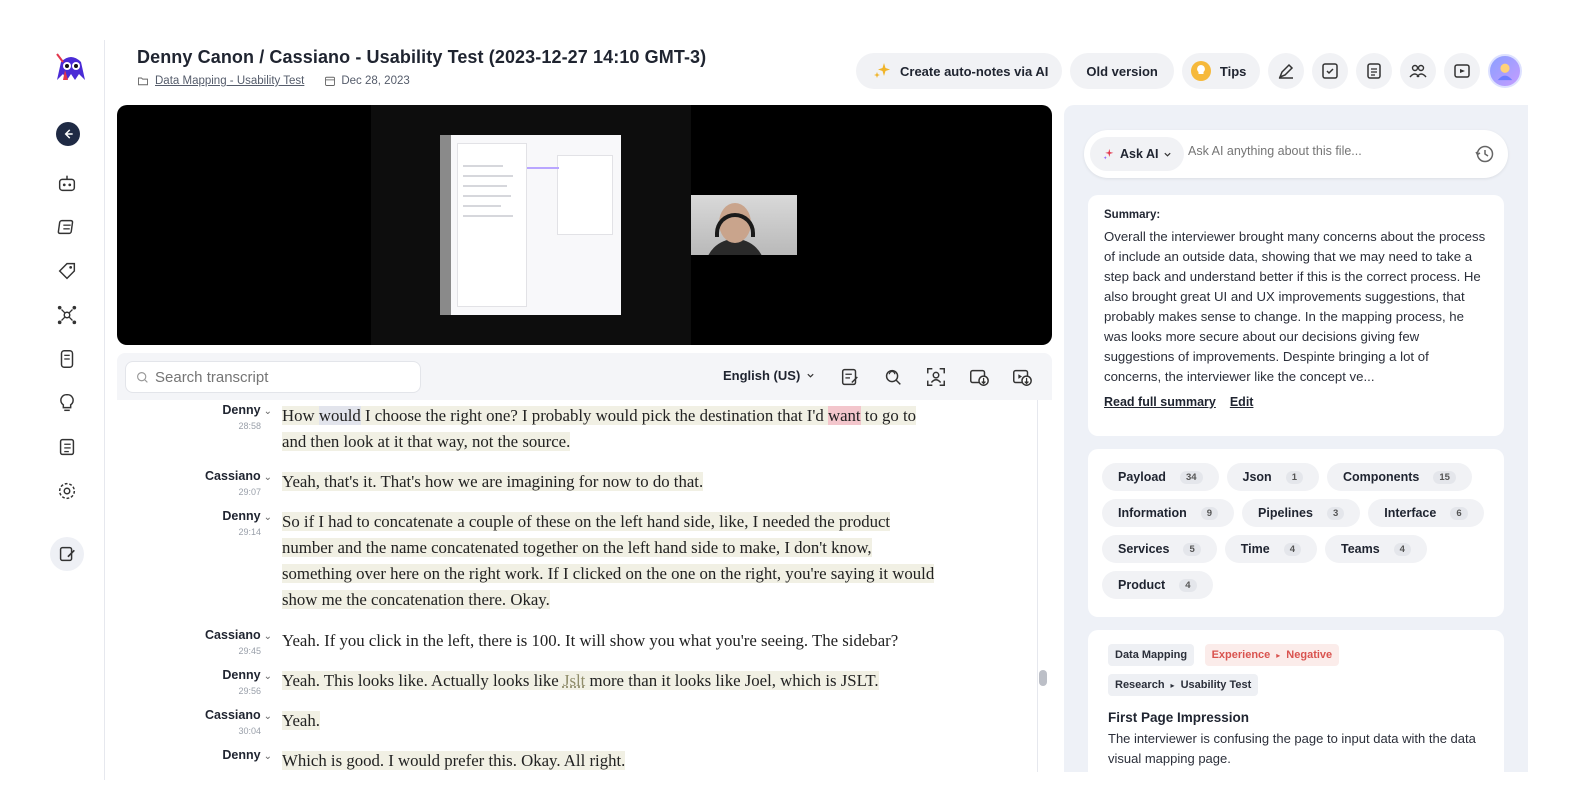 Image resolution: width=1570 pixels, height=812 pixels. Describe the element at coordinates (67, 227) in the screenshot. I see `notes-stack-icon` at that location.